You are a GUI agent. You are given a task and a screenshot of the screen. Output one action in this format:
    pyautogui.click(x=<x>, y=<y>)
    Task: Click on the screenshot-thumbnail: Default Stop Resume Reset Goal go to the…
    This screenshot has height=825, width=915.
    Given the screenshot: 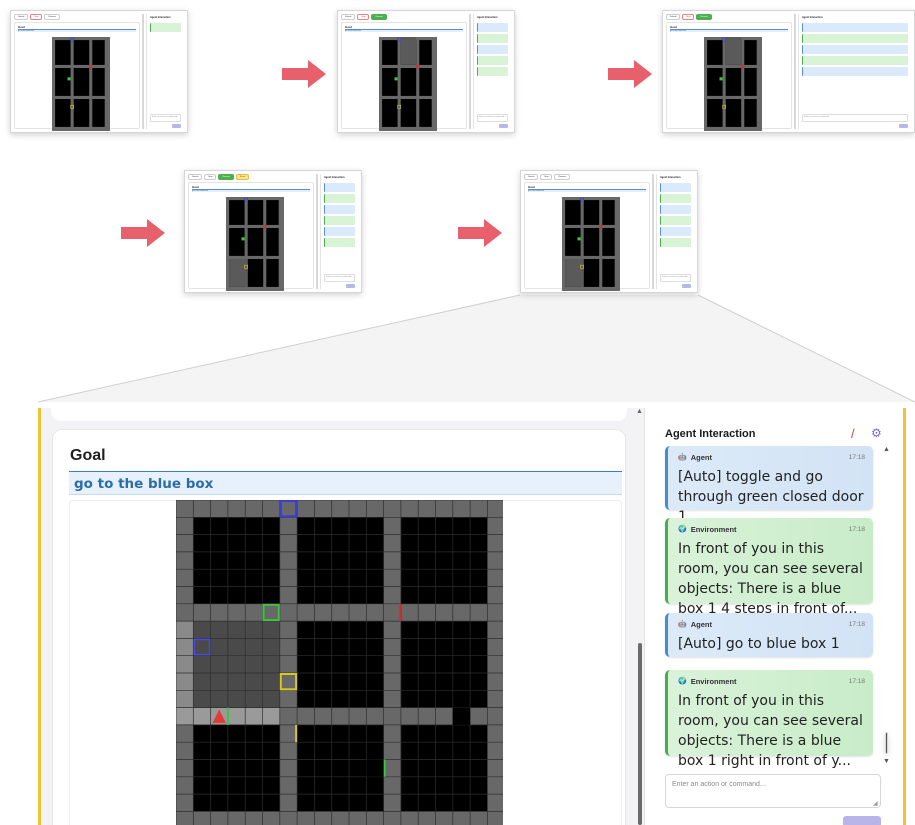 What is the action you would take?
    pyautogui.click(x=273, y=231)
    